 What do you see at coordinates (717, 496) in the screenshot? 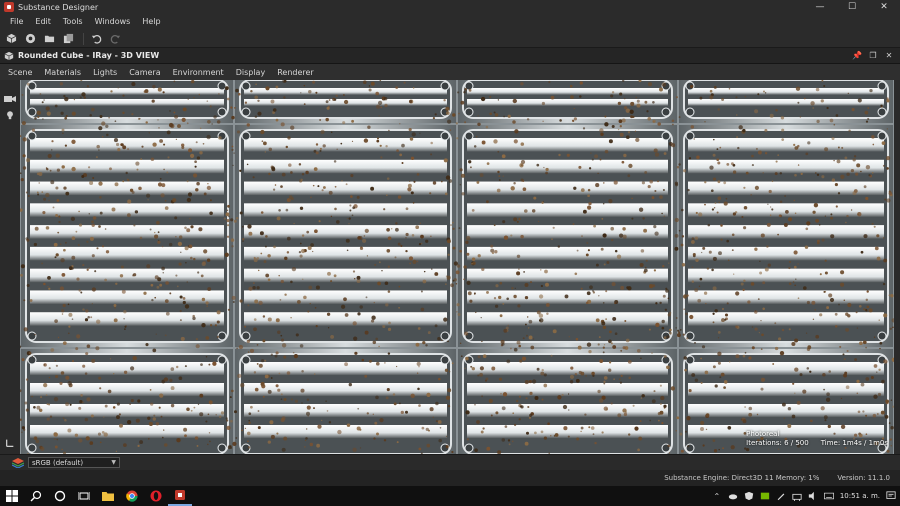
I see `chevron-up-icon: ⌃` at bounding box center [717, 496].